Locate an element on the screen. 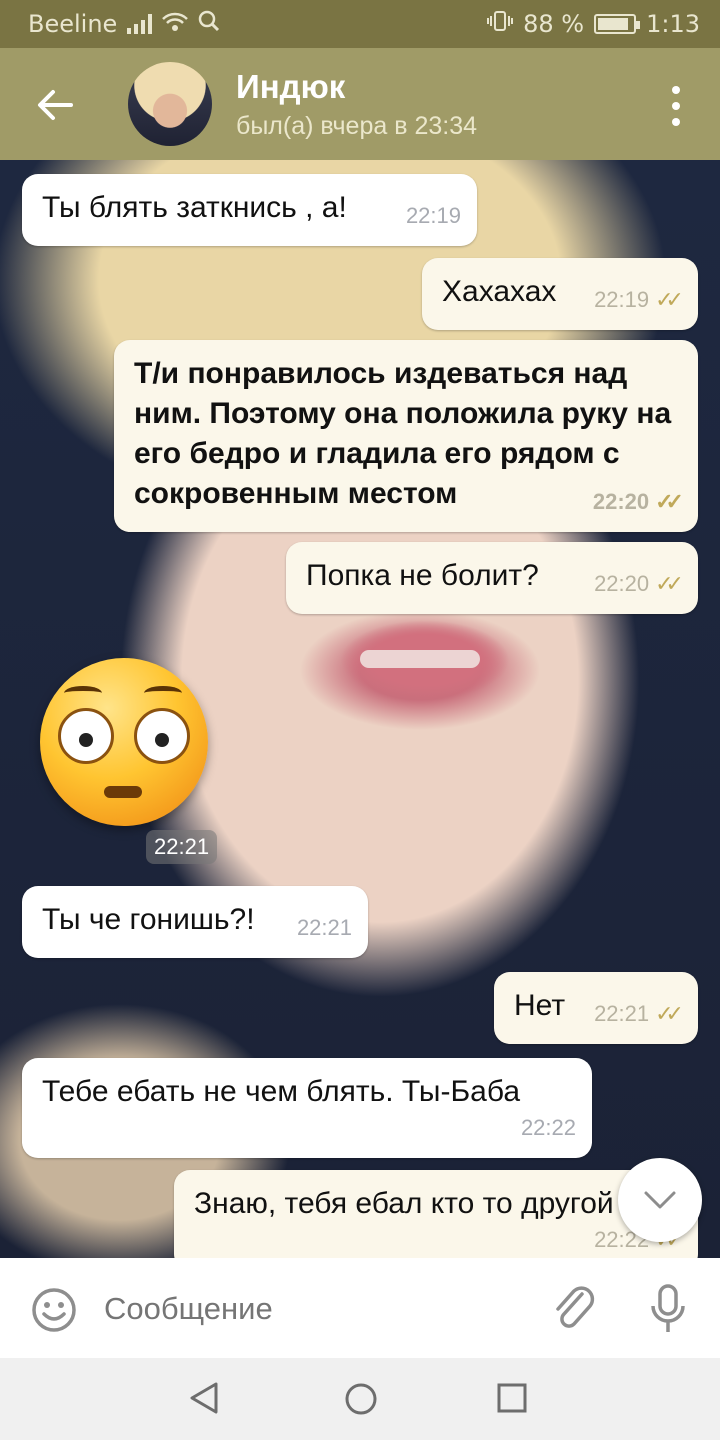 The height and width of the screenshot is (1440, 720). message-text: Нет is located at coordinates (540, 1005).